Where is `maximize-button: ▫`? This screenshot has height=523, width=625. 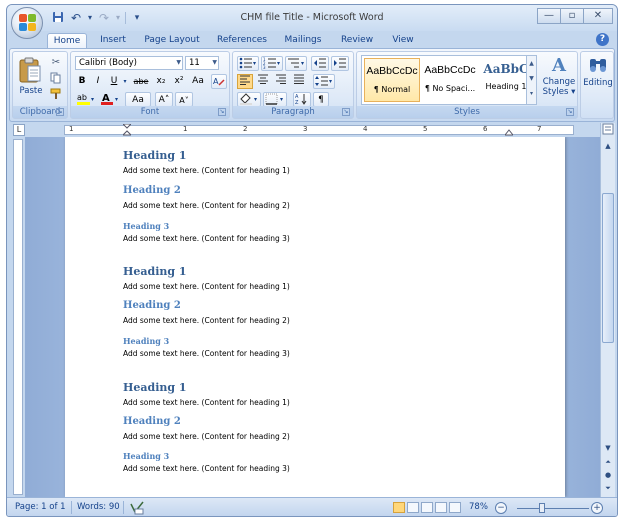
maximize-button: ▫ is located at coordinates (572, 16).